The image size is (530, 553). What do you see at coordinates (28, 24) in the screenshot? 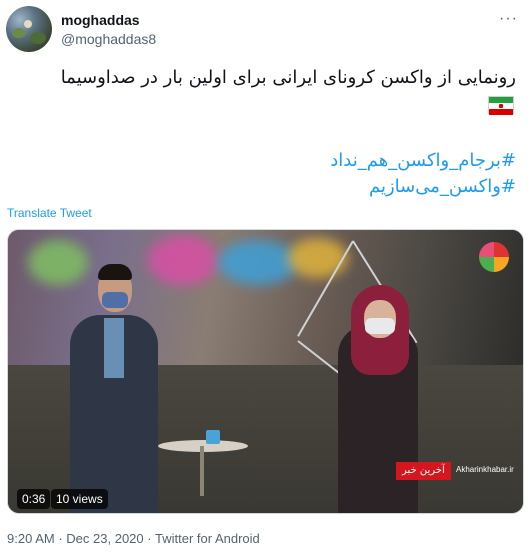
I see `avatar-flower` at bounding box center [28, 24].